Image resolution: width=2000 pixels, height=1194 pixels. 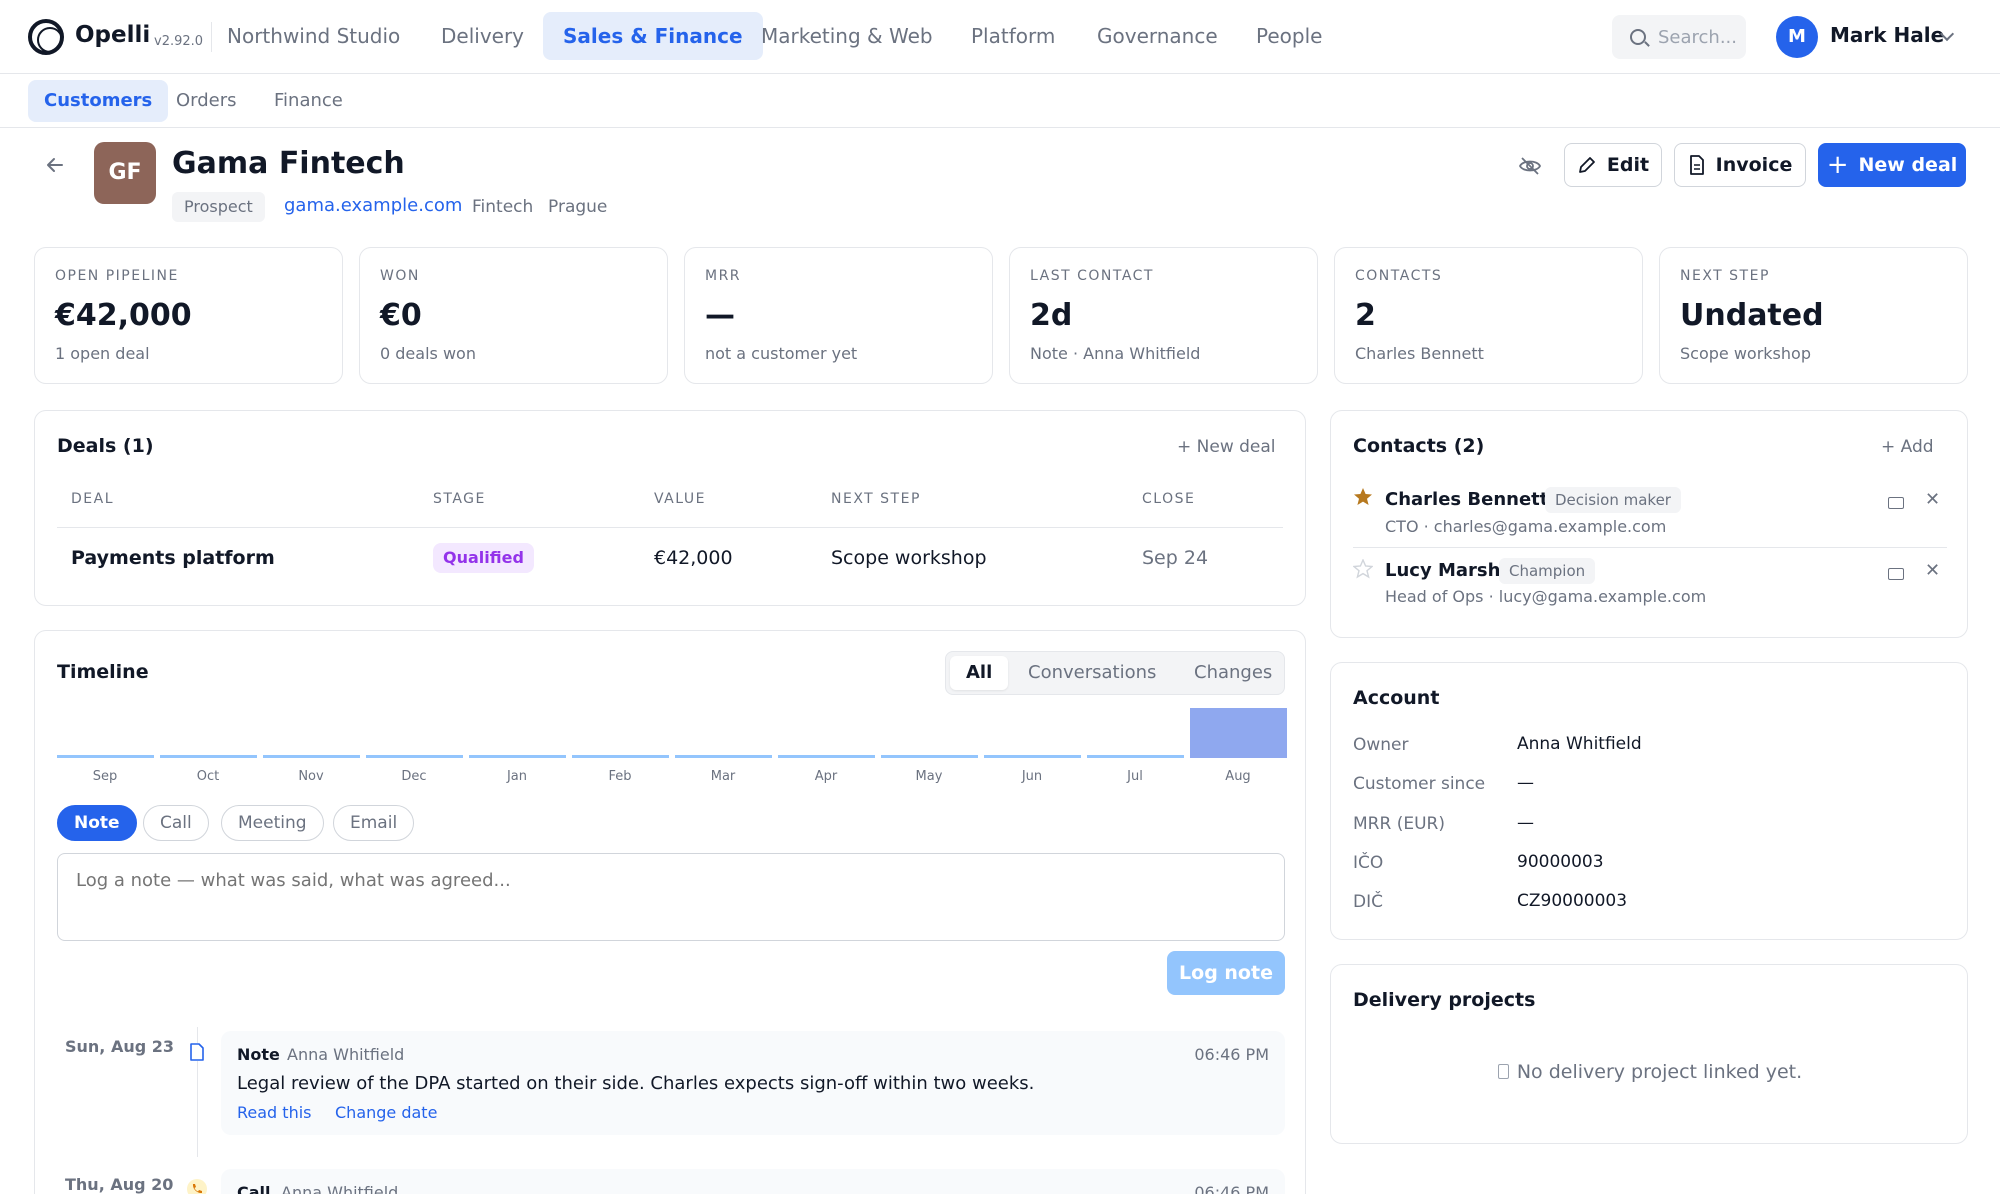 I want to click on delivery-title: Delivery projects, so click(x=1444, y=1000).